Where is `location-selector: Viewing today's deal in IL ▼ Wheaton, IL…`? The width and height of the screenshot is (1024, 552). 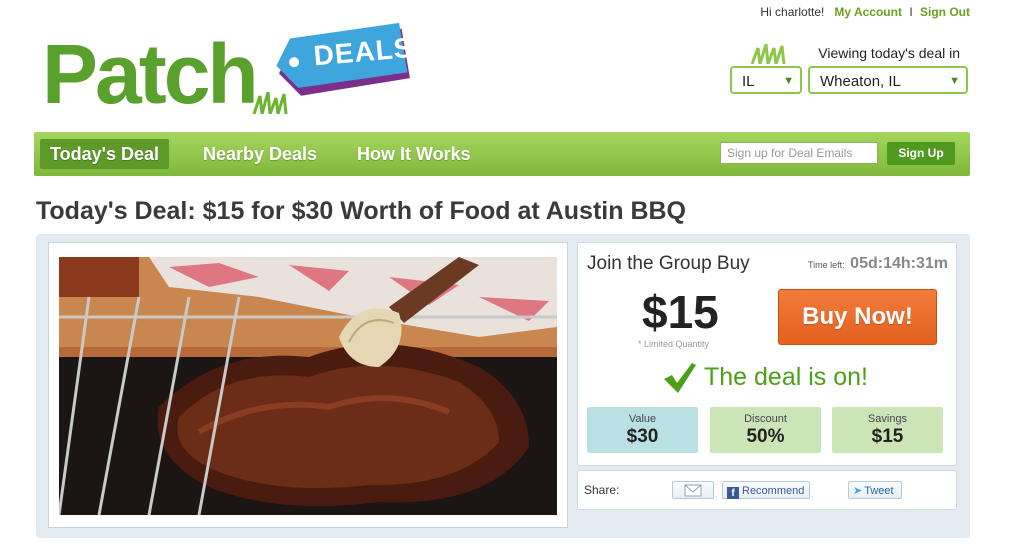
location-selector: Viewing today's deal in IL ▼ Wheaton, IL… is located at coordinates (850, 70).